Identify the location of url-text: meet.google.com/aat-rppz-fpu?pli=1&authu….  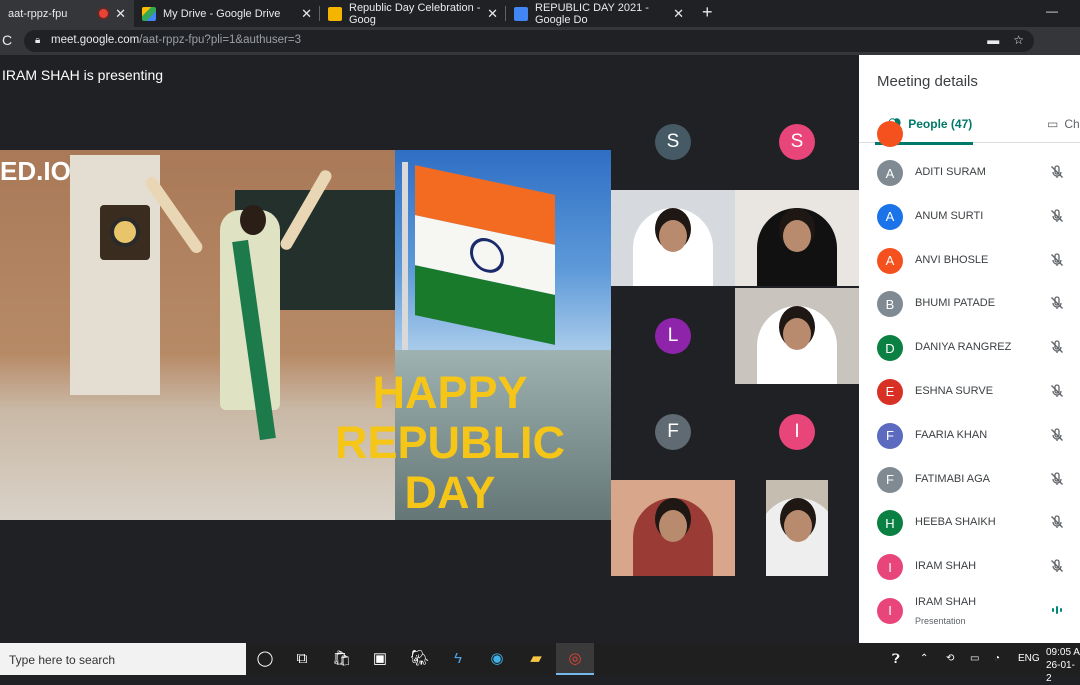
(176, 40).